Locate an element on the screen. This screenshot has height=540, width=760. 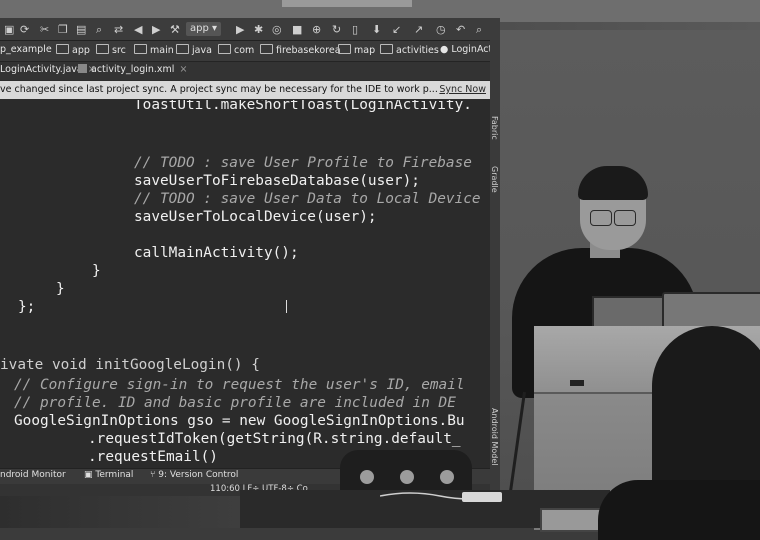
paste-icon: ▤ is located at coordinates (81, 29).